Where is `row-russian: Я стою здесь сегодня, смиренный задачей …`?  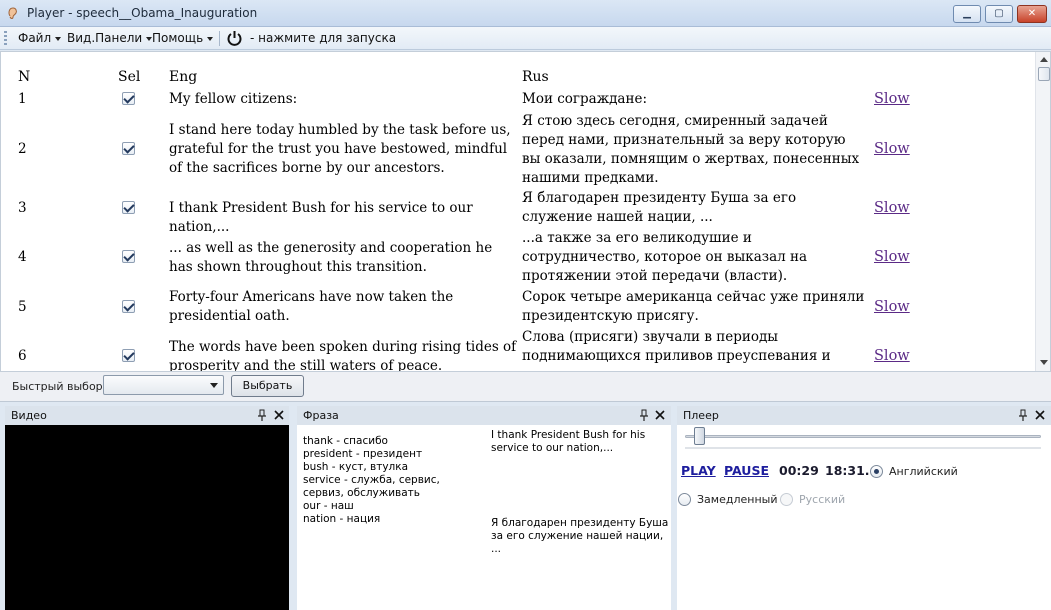 row-russian: Я стою здесь сегодня, смиренный задачей … is located at coordinates (691, 149).